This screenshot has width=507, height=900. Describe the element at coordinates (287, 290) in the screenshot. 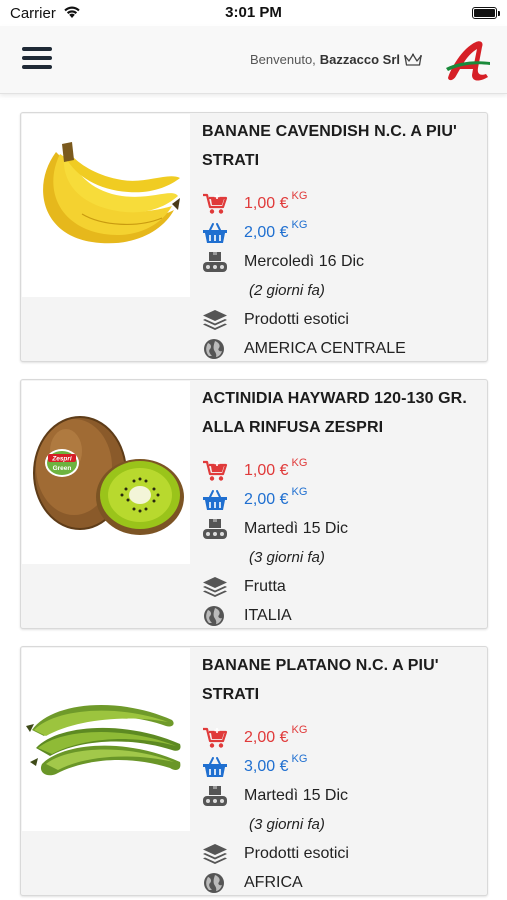

I see `product-ago: (2 giorni fa)` at that location.